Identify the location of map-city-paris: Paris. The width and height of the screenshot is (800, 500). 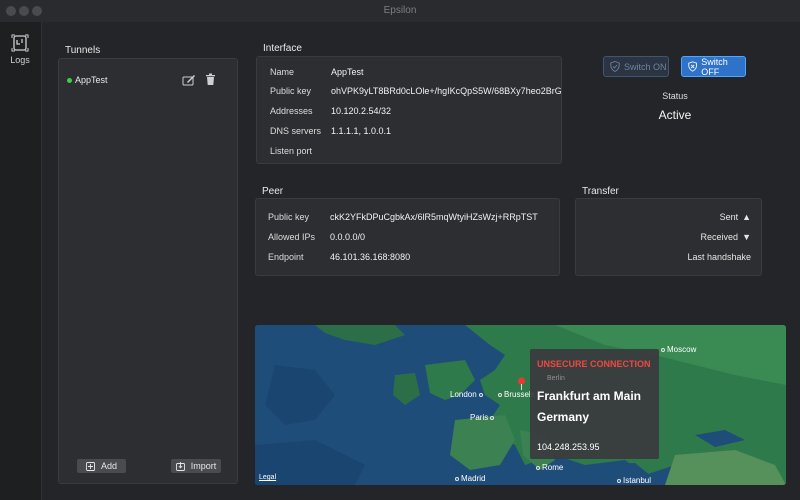
(483, 417).